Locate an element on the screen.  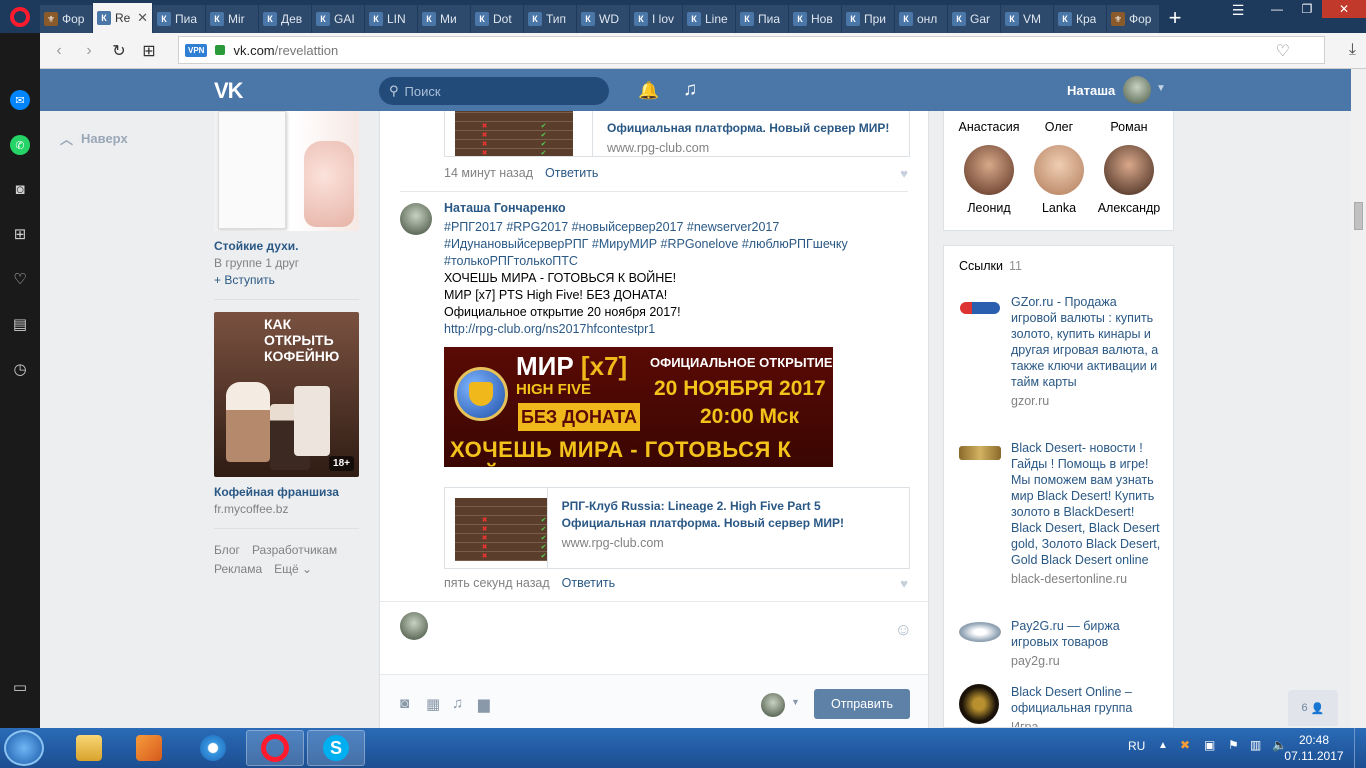
tab-15: К При is located at coordinates (868, 19).